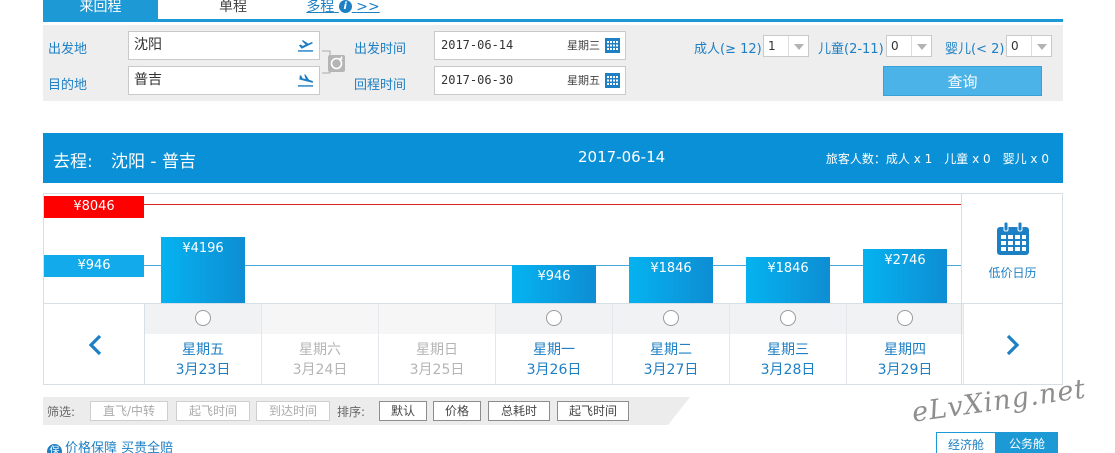  I want to click on cabin-economy-tab: 经济舱, so click(966, 442).